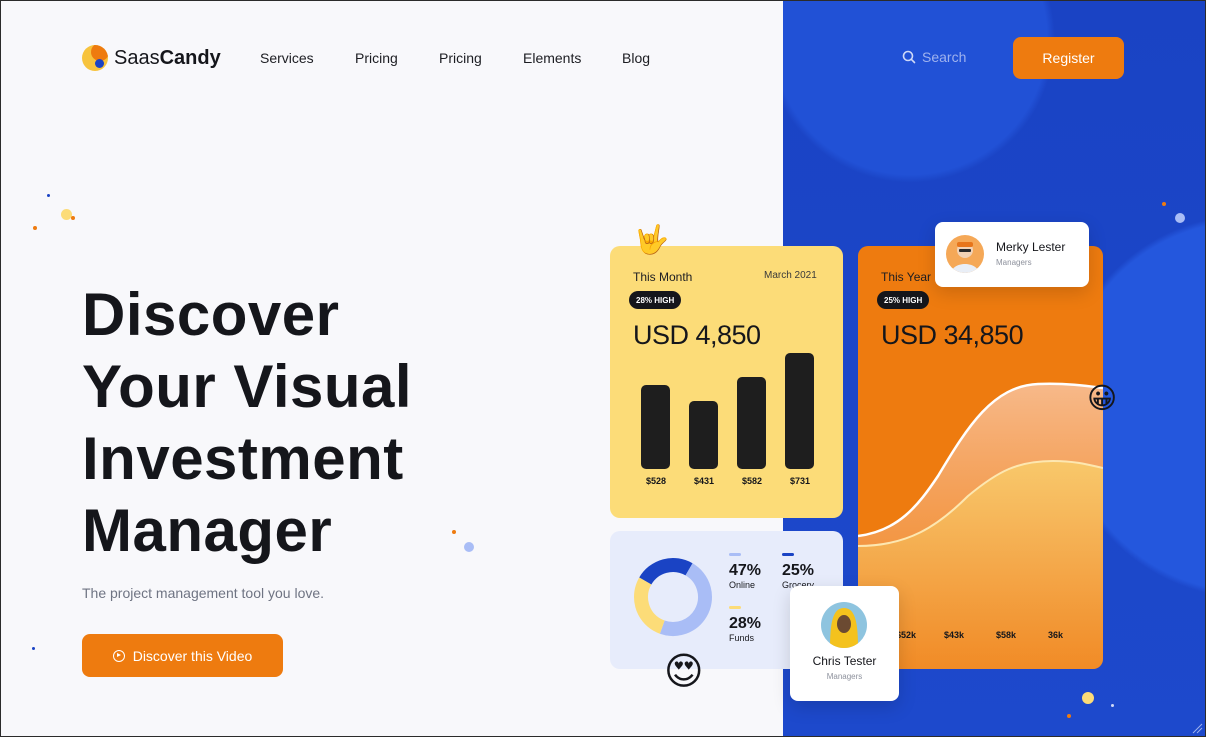  Describe the element at coordinates (788, 554) in the screenshot. I see `legend-swatch-grocery` at that location.